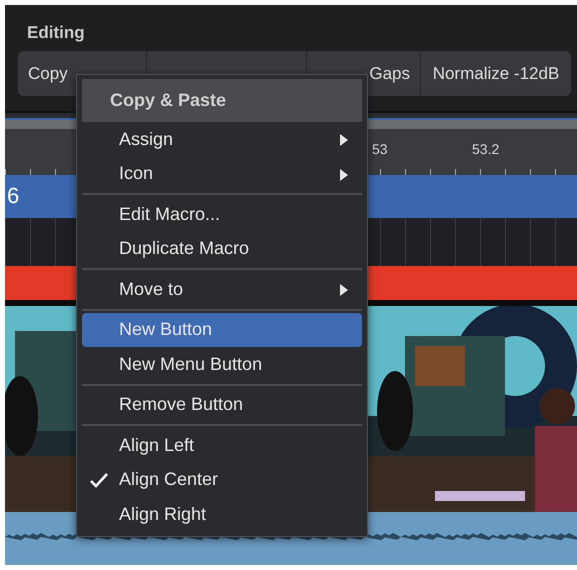  Describe the element at coordinates (496, 73) in the screenshot. I see `macro-button: Normalize -12dB` at that location.